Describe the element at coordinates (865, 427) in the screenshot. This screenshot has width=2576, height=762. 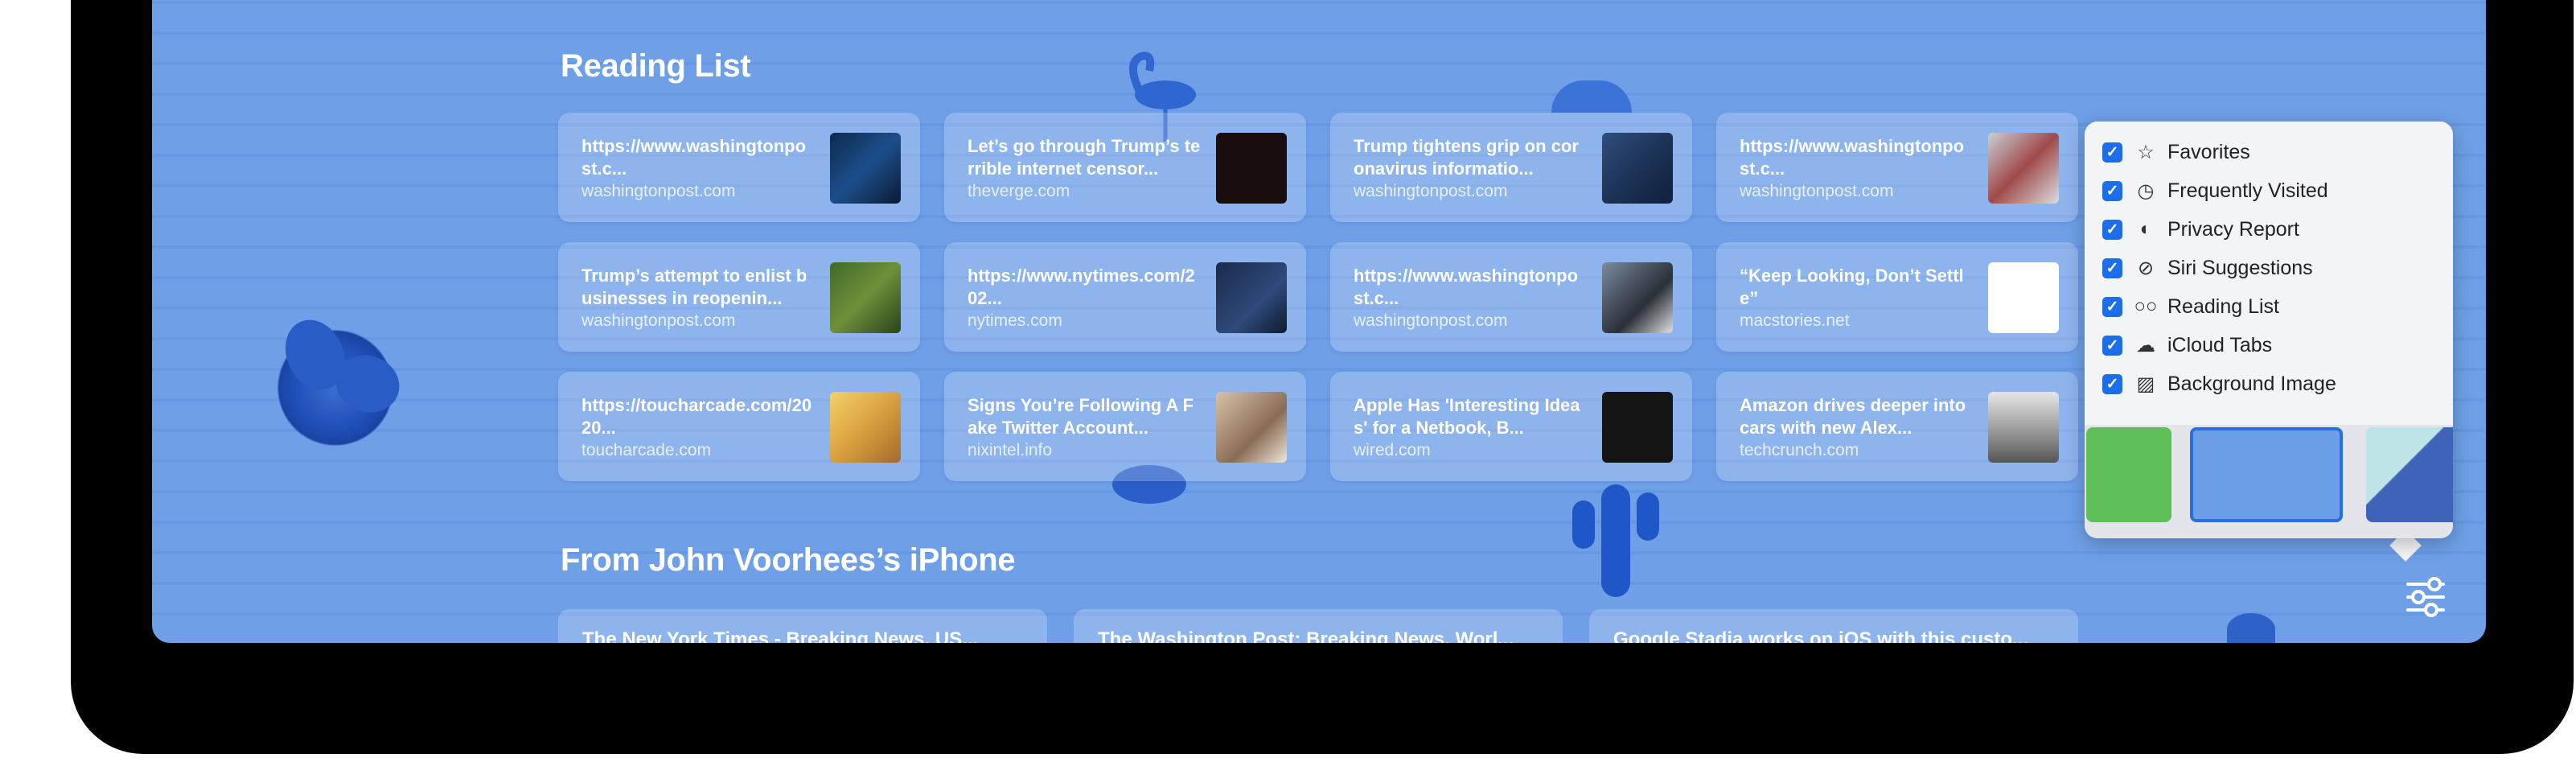
I see `game-art-thumbnail` at that location.